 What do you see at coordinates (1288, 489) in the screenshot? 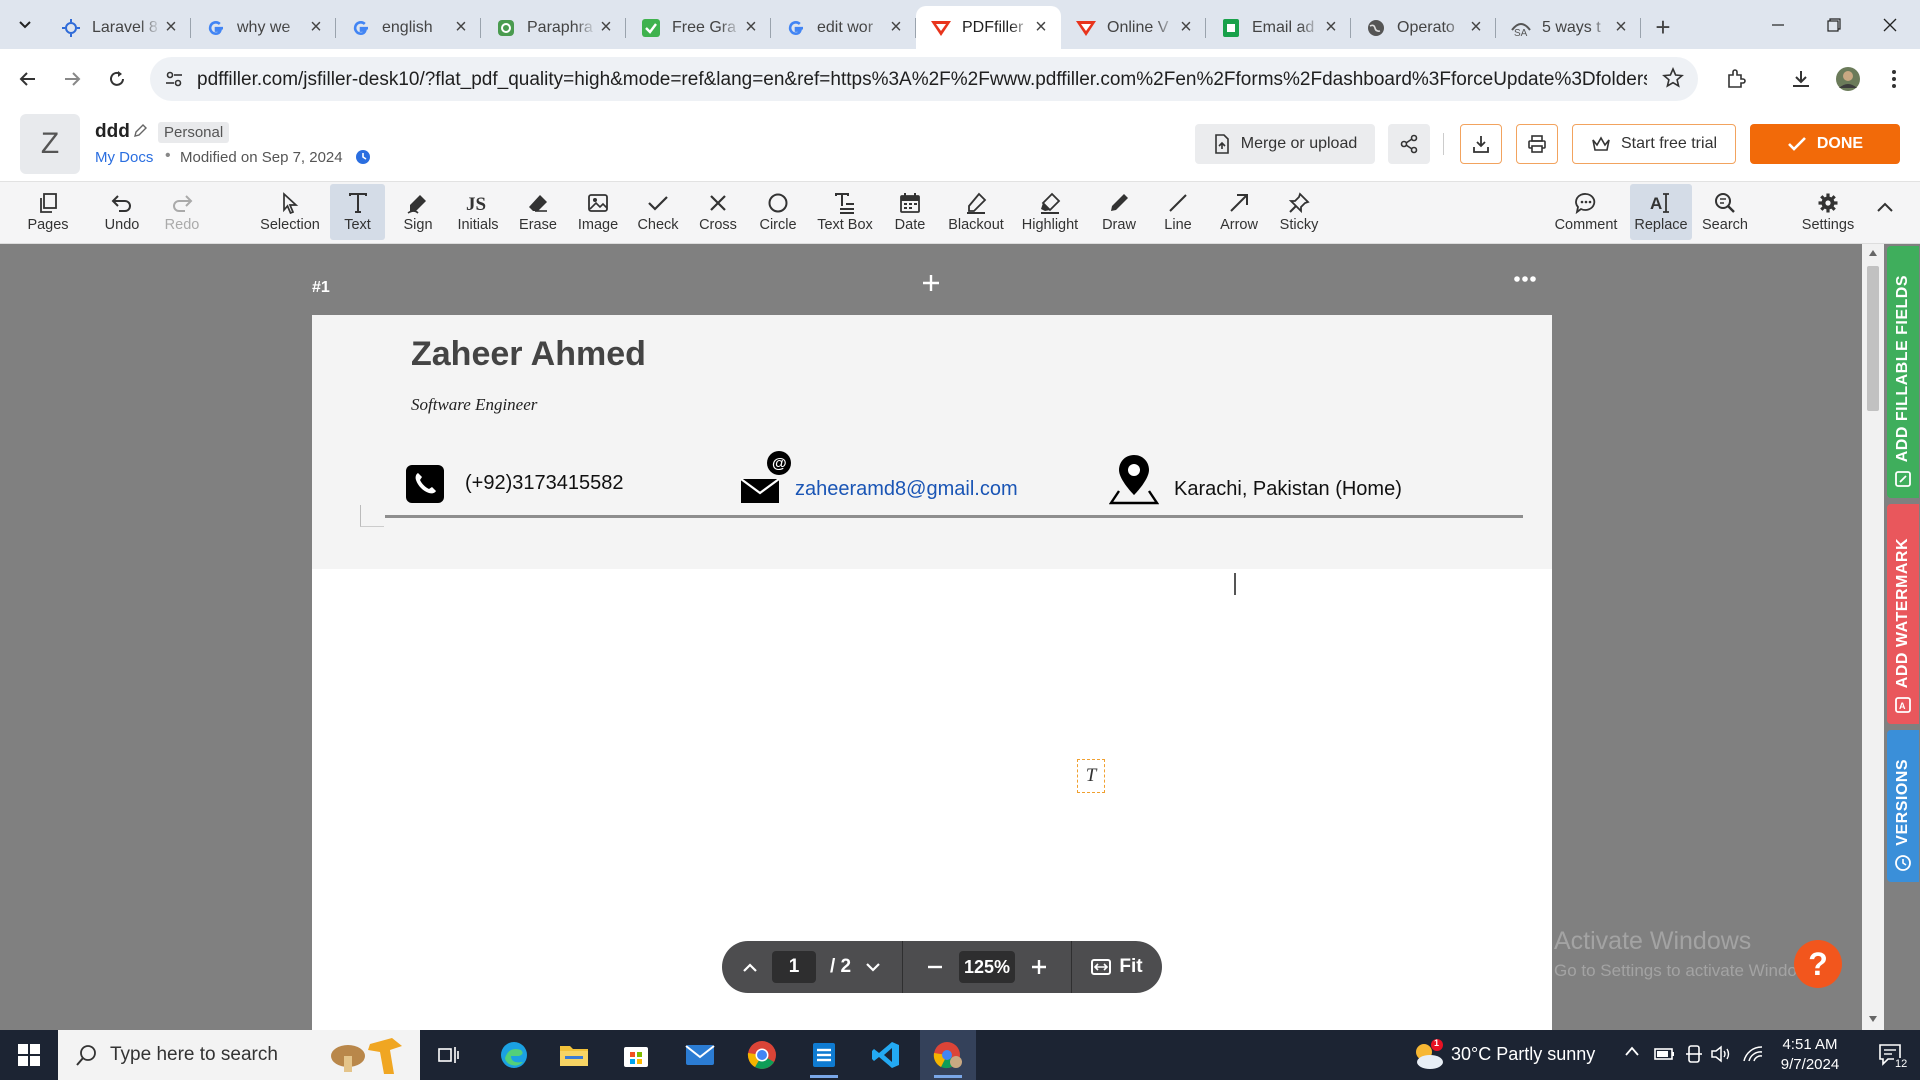
I see `location: Karachi, Pakistan (Home)` at bounding box center [1288, 489].